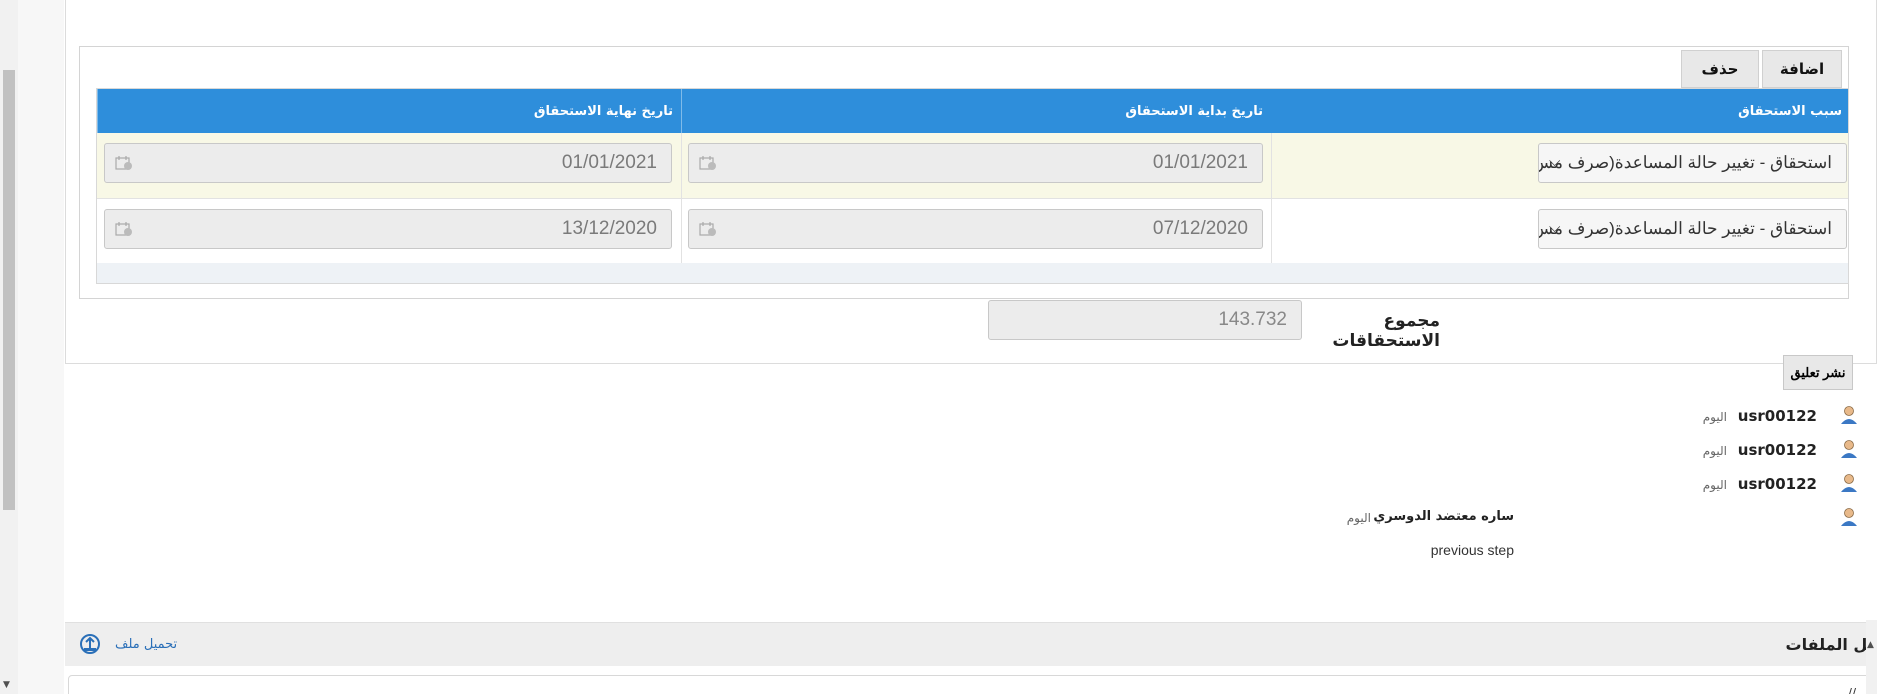 This screenshot has height=694, width=1877. Describe the element at coordinates (1720, 69) in the screenshot. I see `delete-button: حذف` at that location.